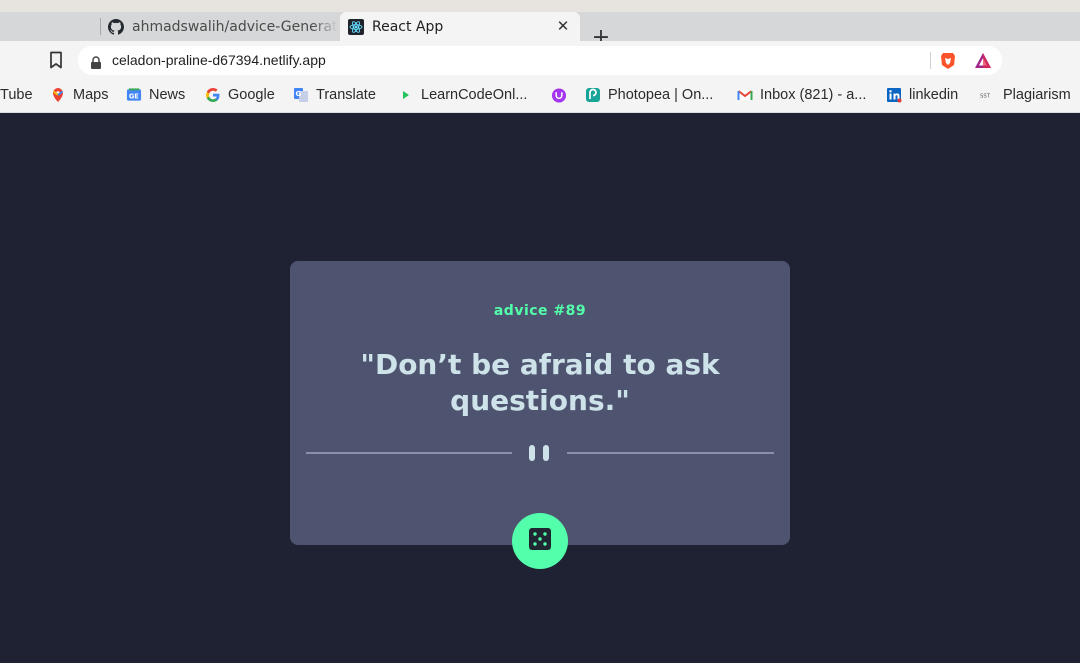 The image size is (1080, 663). I want to click on svg-text: GE, so click(134, 96).